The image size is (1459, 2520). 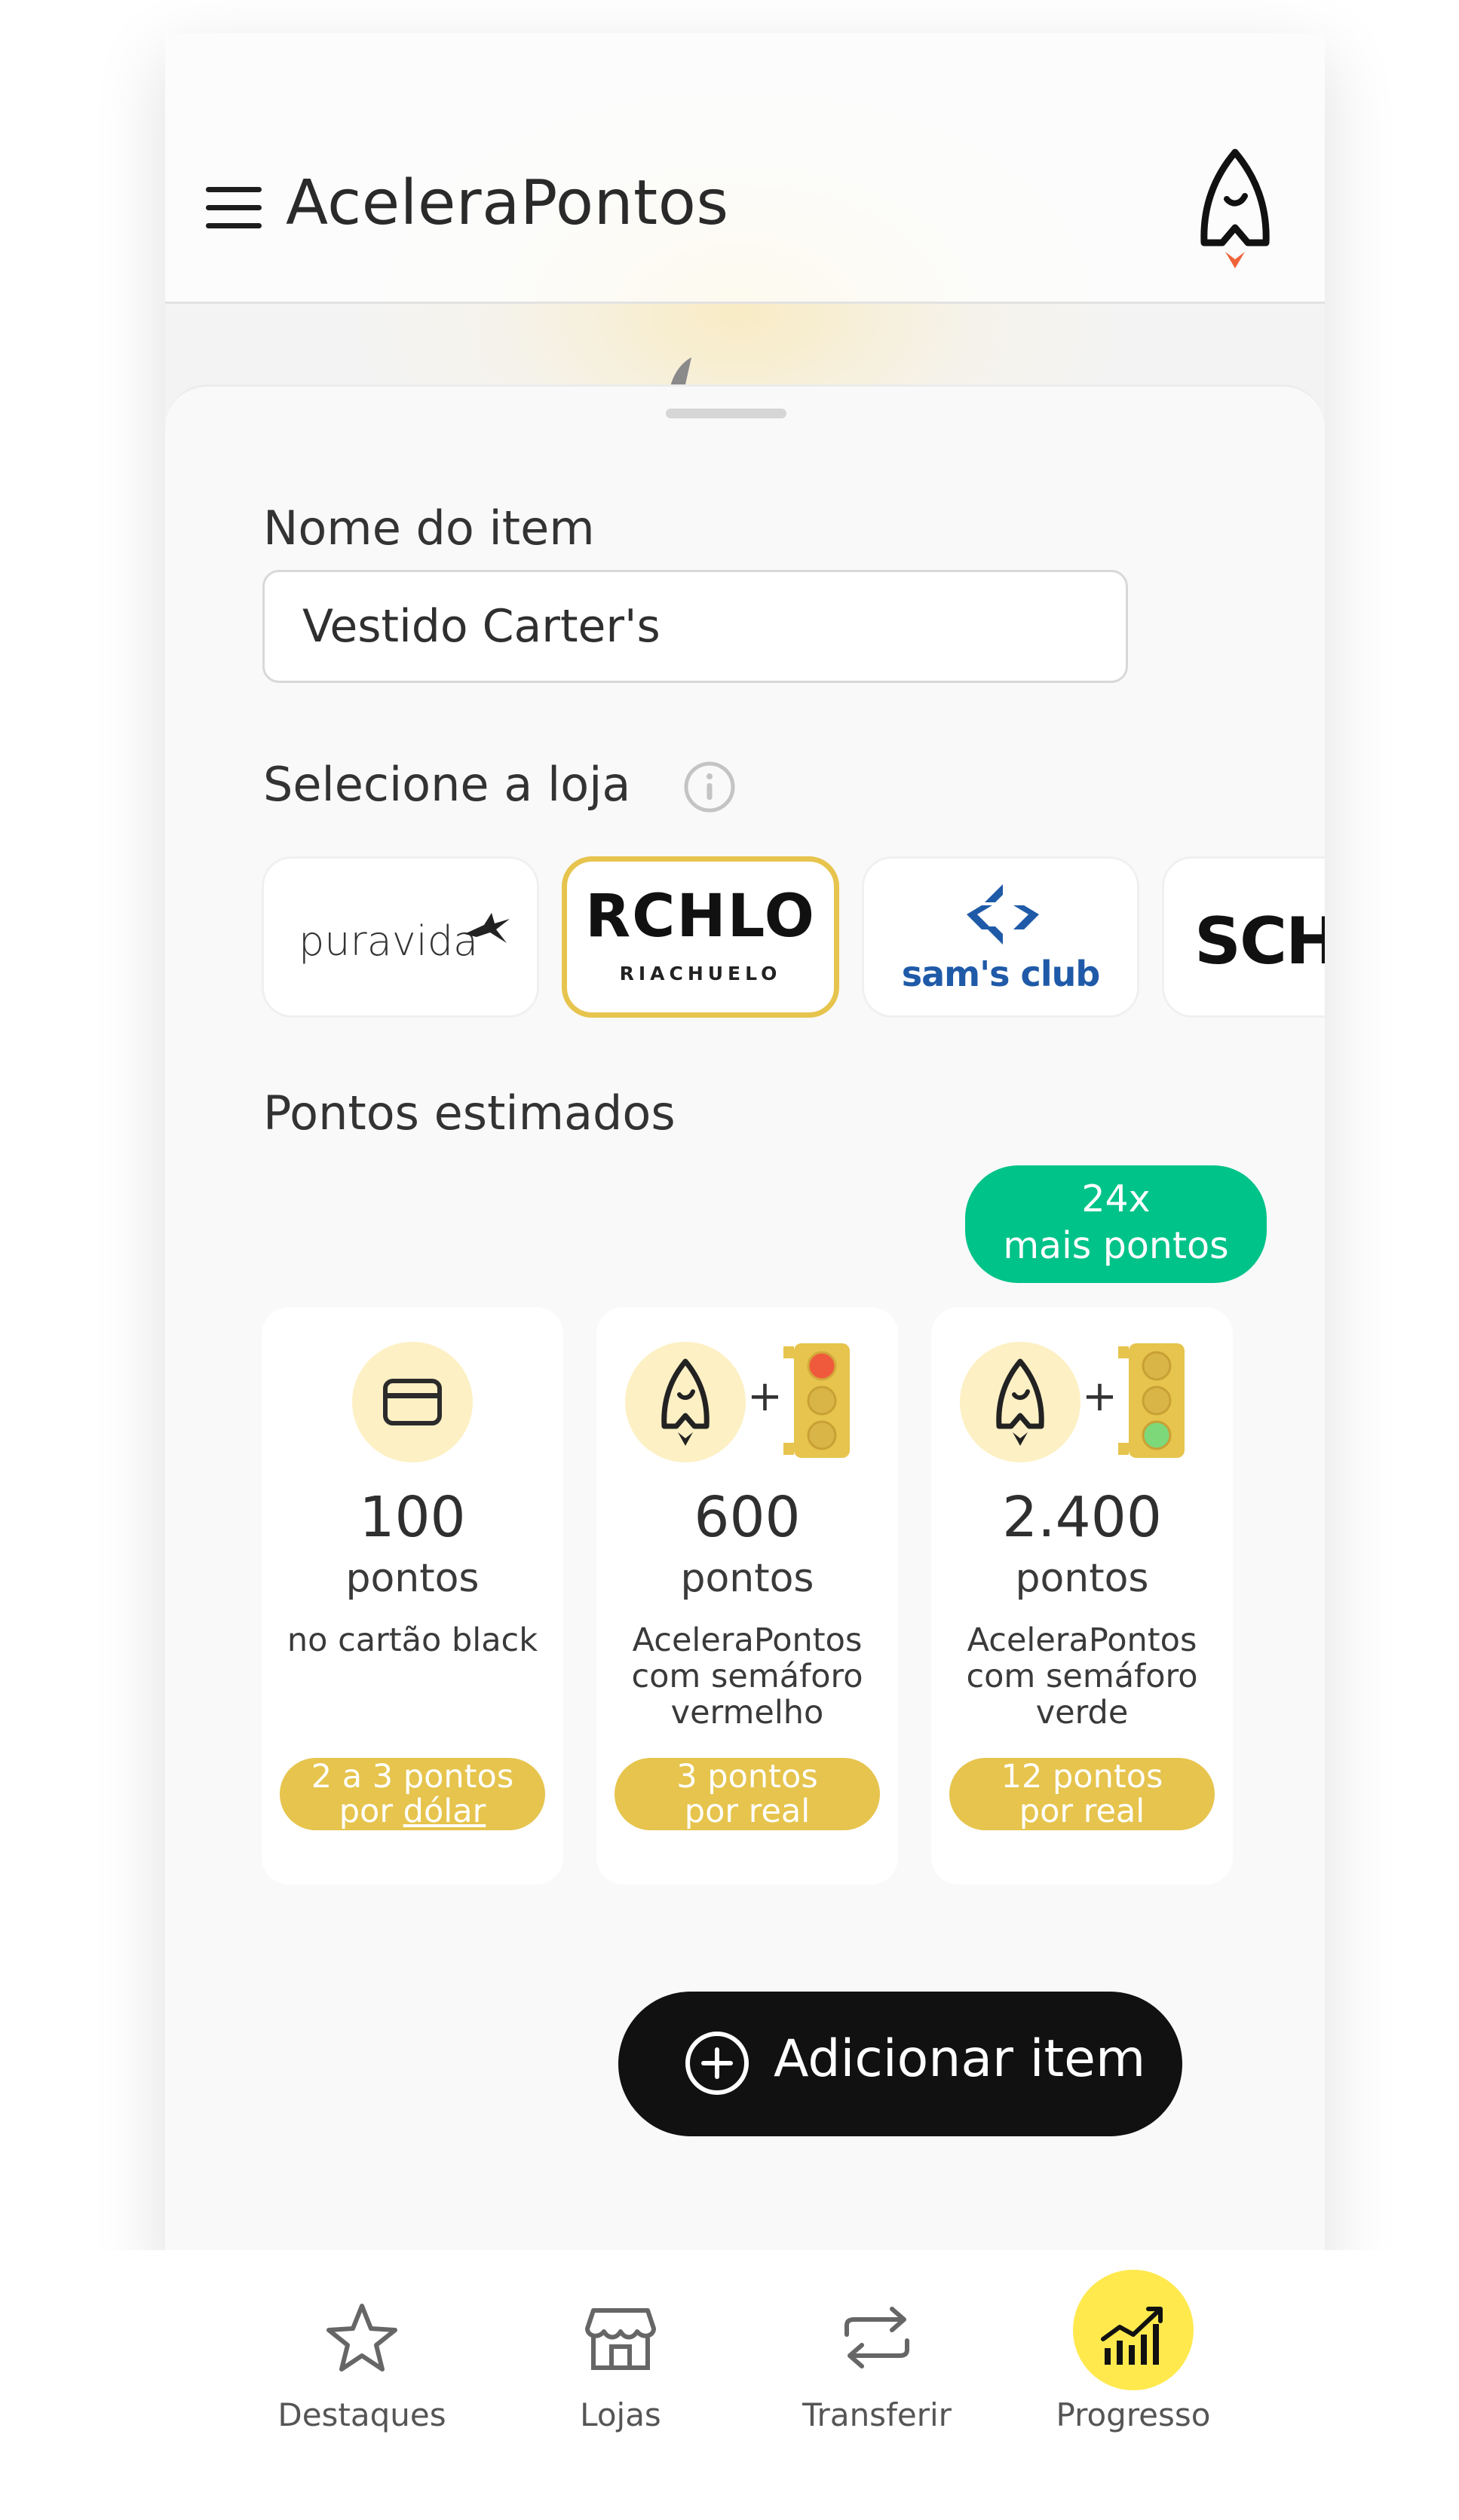 I want to click on chart-icon, so click(x=1132, y=2336).